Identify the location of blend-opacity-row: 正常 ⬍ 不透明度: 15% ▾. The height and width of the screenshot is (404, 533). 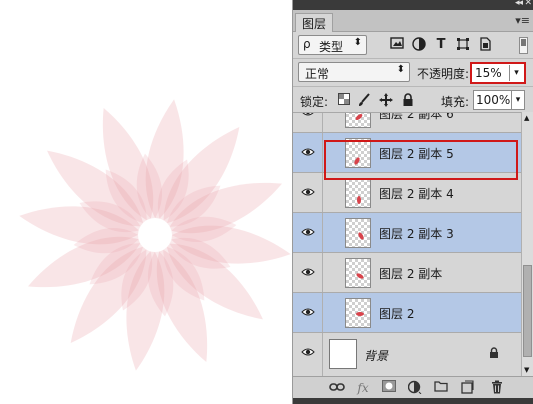
(413, 72).